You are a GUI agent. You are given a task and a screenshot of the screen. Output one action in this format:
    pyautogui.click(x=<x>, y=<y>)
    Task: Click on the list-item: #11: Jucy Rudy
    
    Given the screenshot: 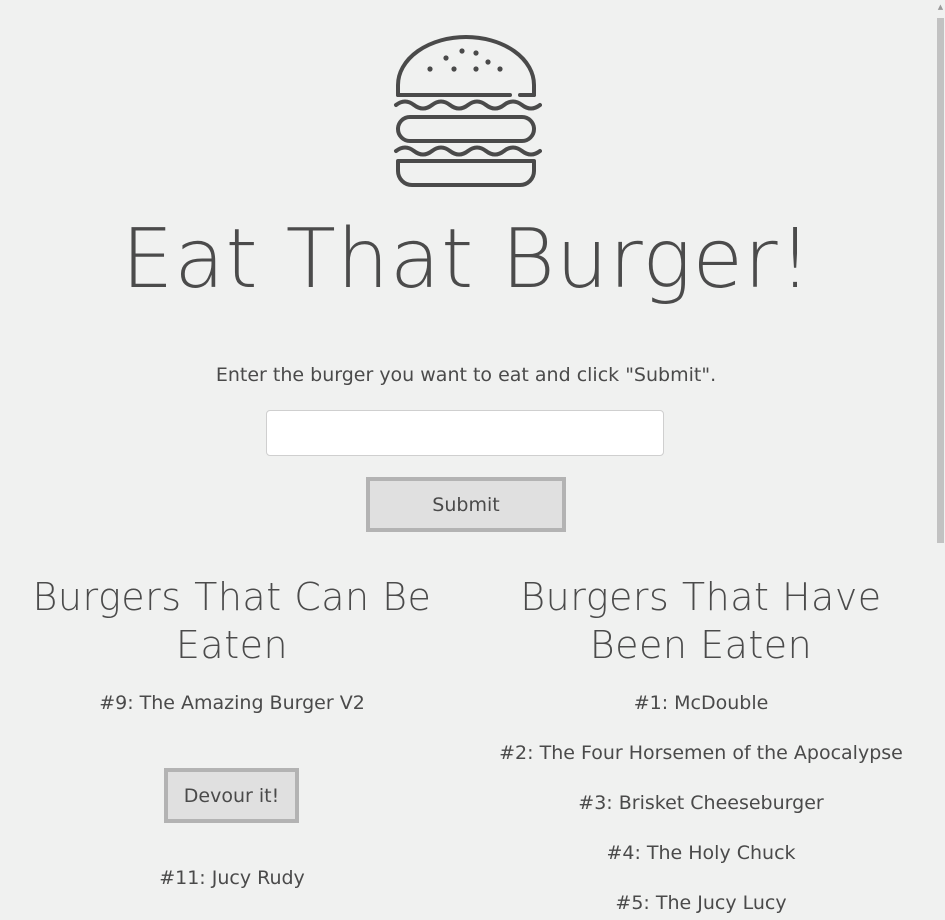 What is the action you would take?
    pyautogui.click(x=232, y=878)
    